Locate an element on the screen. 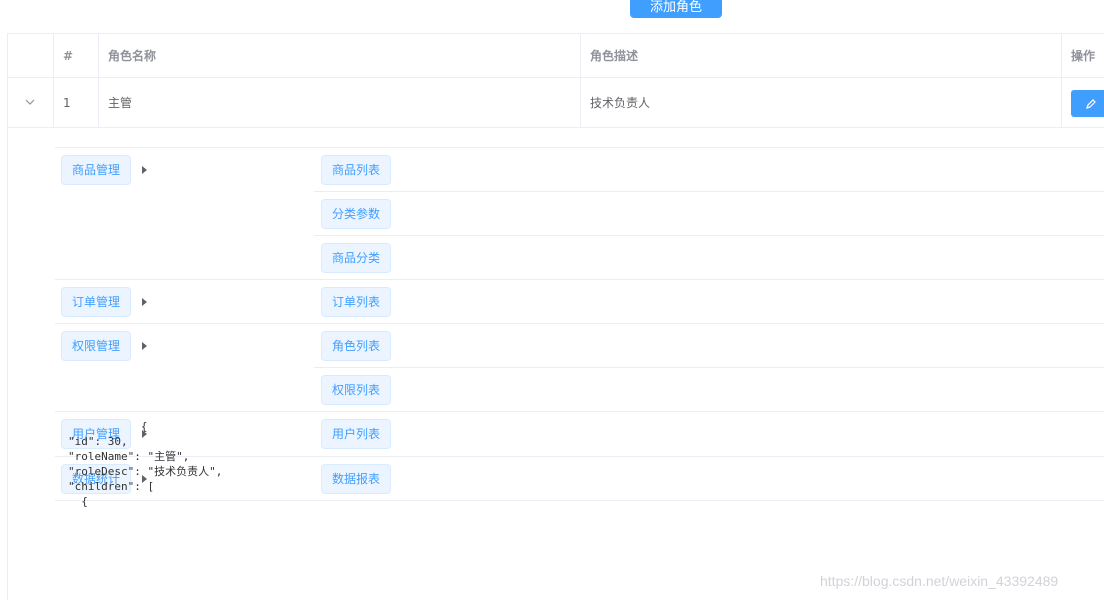  edit-button is located at coordinates (1087, 103).